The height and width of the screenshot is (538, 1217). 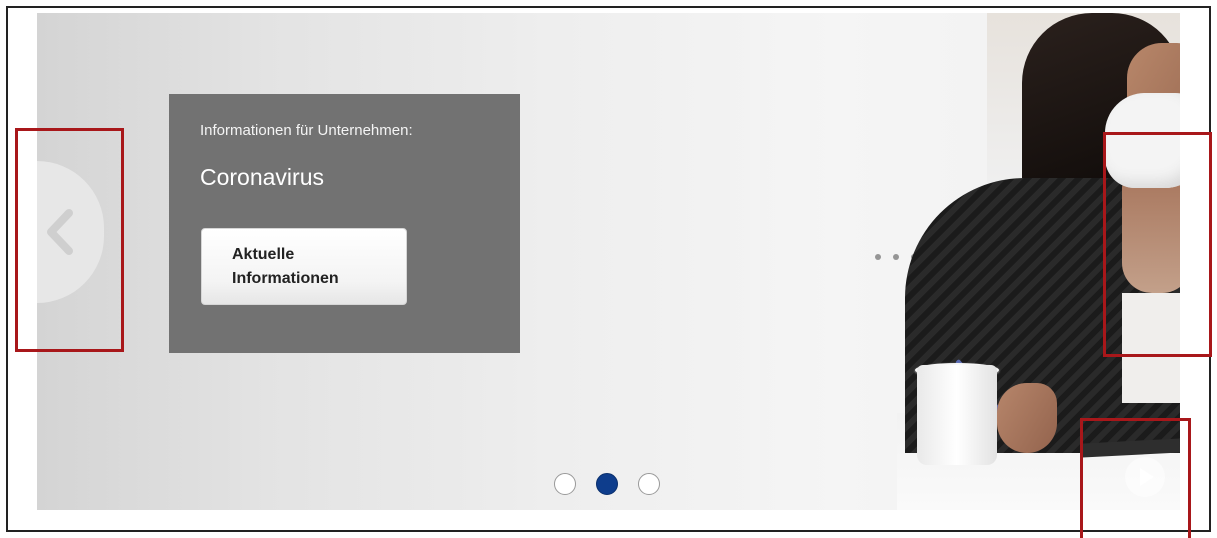 What do you see at coordinates (957, 415) in the screenshot?
I see `slide-photo-cup` at bounding box center [957, 415].